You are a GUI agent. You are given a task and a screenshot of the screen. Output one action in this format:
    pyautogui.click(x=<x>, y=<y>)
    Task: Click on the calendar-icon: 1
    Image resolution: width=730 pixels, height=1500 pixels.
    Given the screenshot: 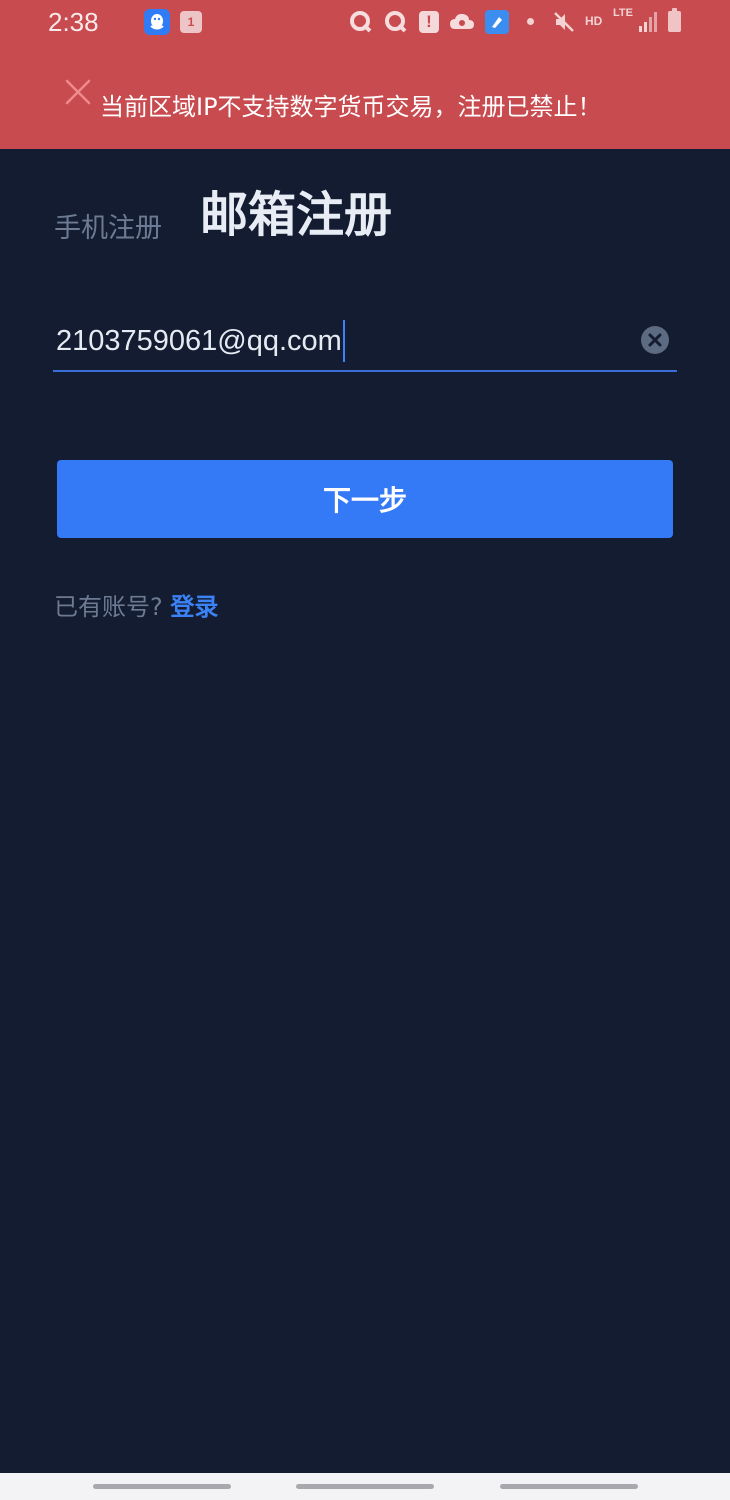 What is the action you would take?
    pyautogui.click(x=191, y=22)
    